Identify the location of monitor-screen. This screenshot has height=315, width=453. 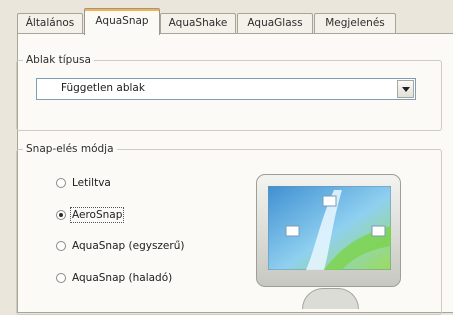
(329, 228).